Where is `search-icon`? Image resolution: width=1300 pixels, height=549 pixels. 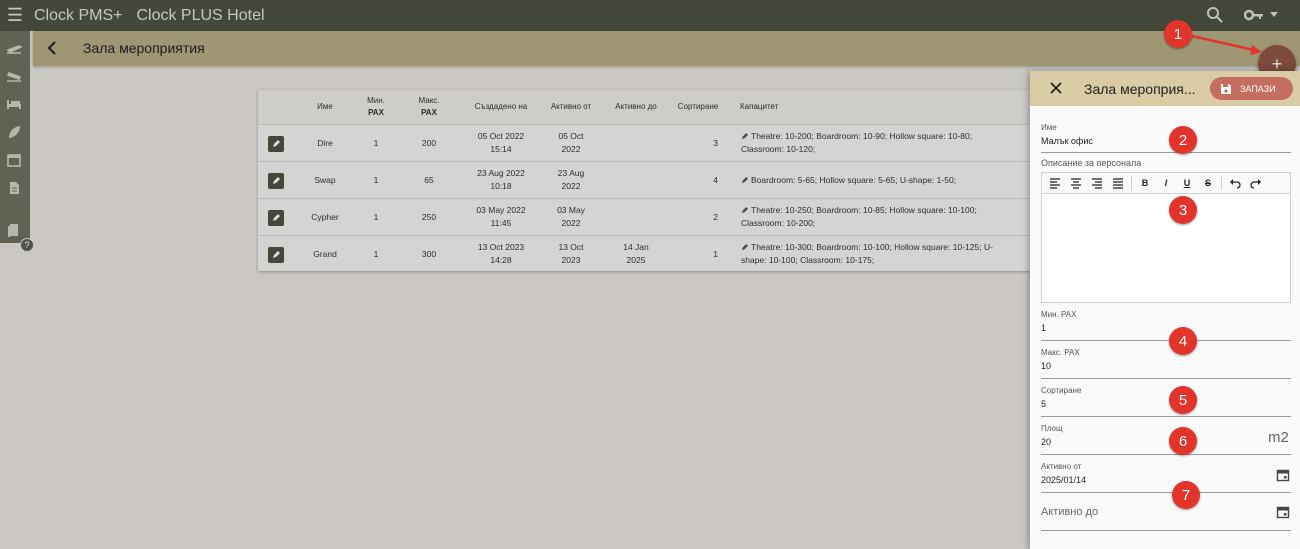 search-icon is located at coordinates (1215, 15).